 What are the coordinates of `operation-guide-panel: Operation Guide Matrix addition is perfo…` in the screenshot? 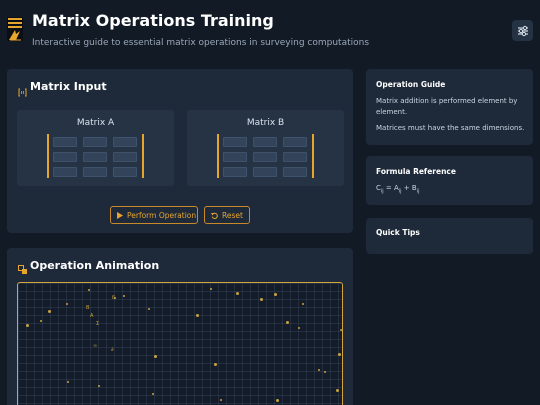 It's located at (449, 107).